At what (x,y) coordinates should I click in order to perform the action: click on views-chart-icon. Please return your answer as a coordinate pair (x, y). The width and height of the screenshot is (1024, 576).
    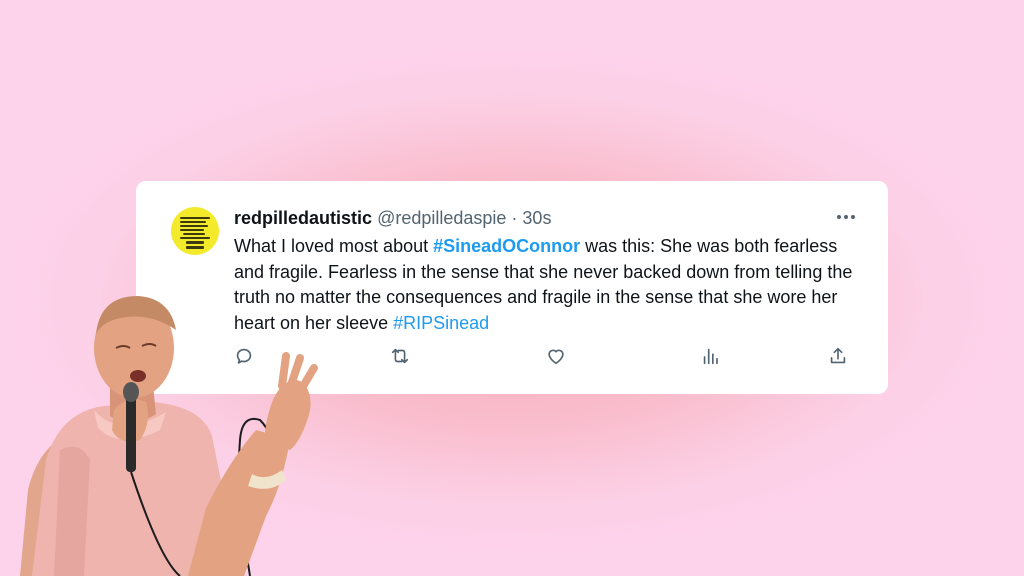
    Looking at the image, I should click on (712, 357).